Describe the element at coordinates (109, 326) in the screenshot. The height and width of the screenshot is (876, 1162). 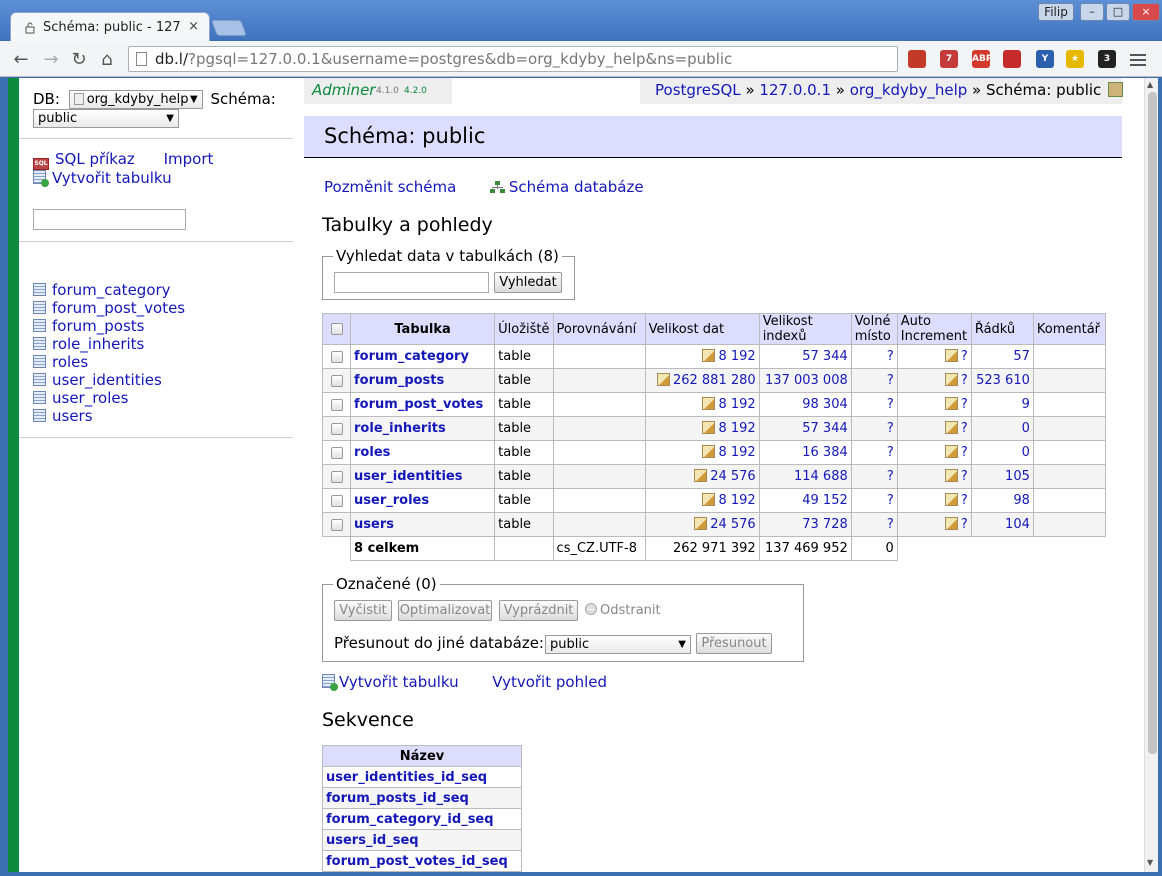
I see `menu-table-item: forum_posts` at that location.